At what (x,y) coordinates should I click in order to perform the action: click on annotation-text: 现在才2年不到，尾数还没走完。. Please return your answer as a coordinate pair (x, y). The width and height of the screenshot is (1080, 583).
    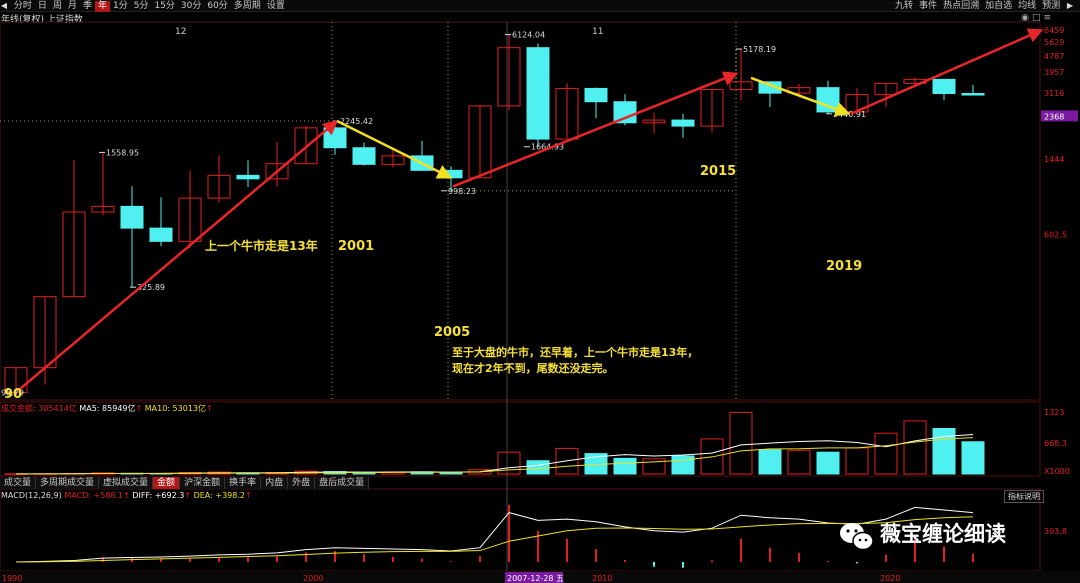
    Looking at the image, I should click on (533, 368).